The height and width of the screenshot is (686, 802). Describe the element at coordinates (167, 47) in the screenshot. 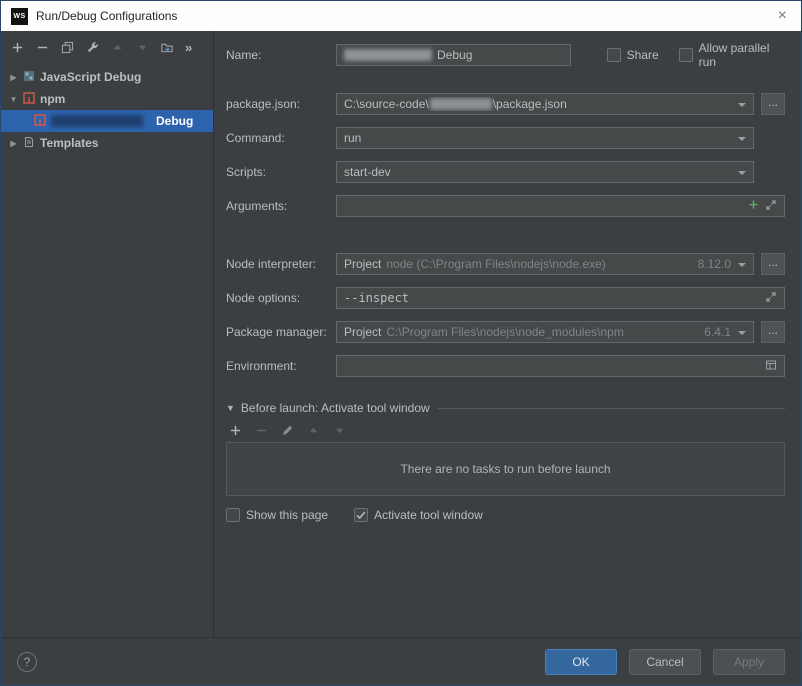

I see `create-folder-icon` at that location.